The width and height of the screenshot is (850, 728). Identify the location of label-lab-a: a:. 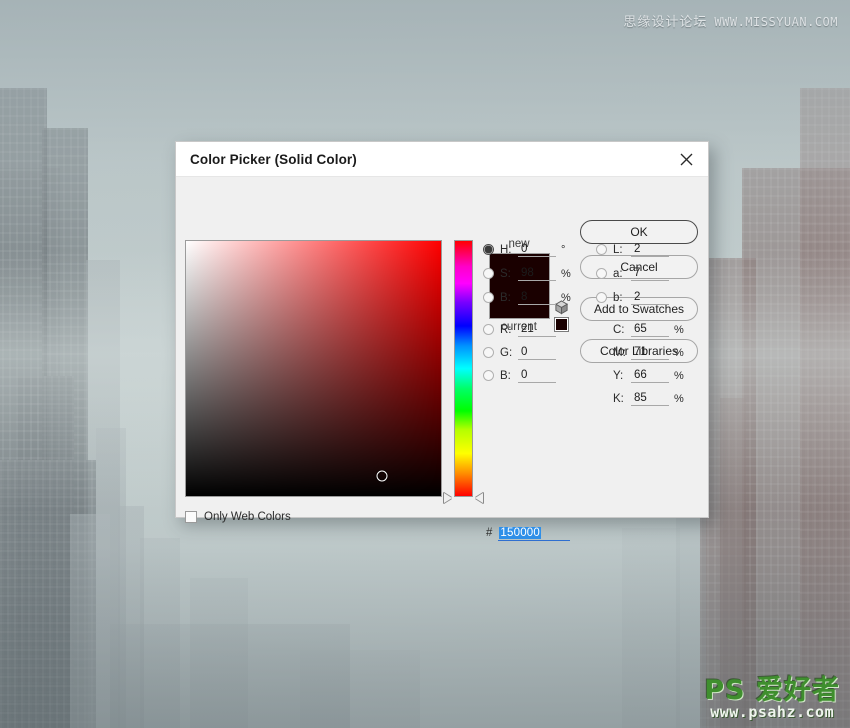
(618, 273).